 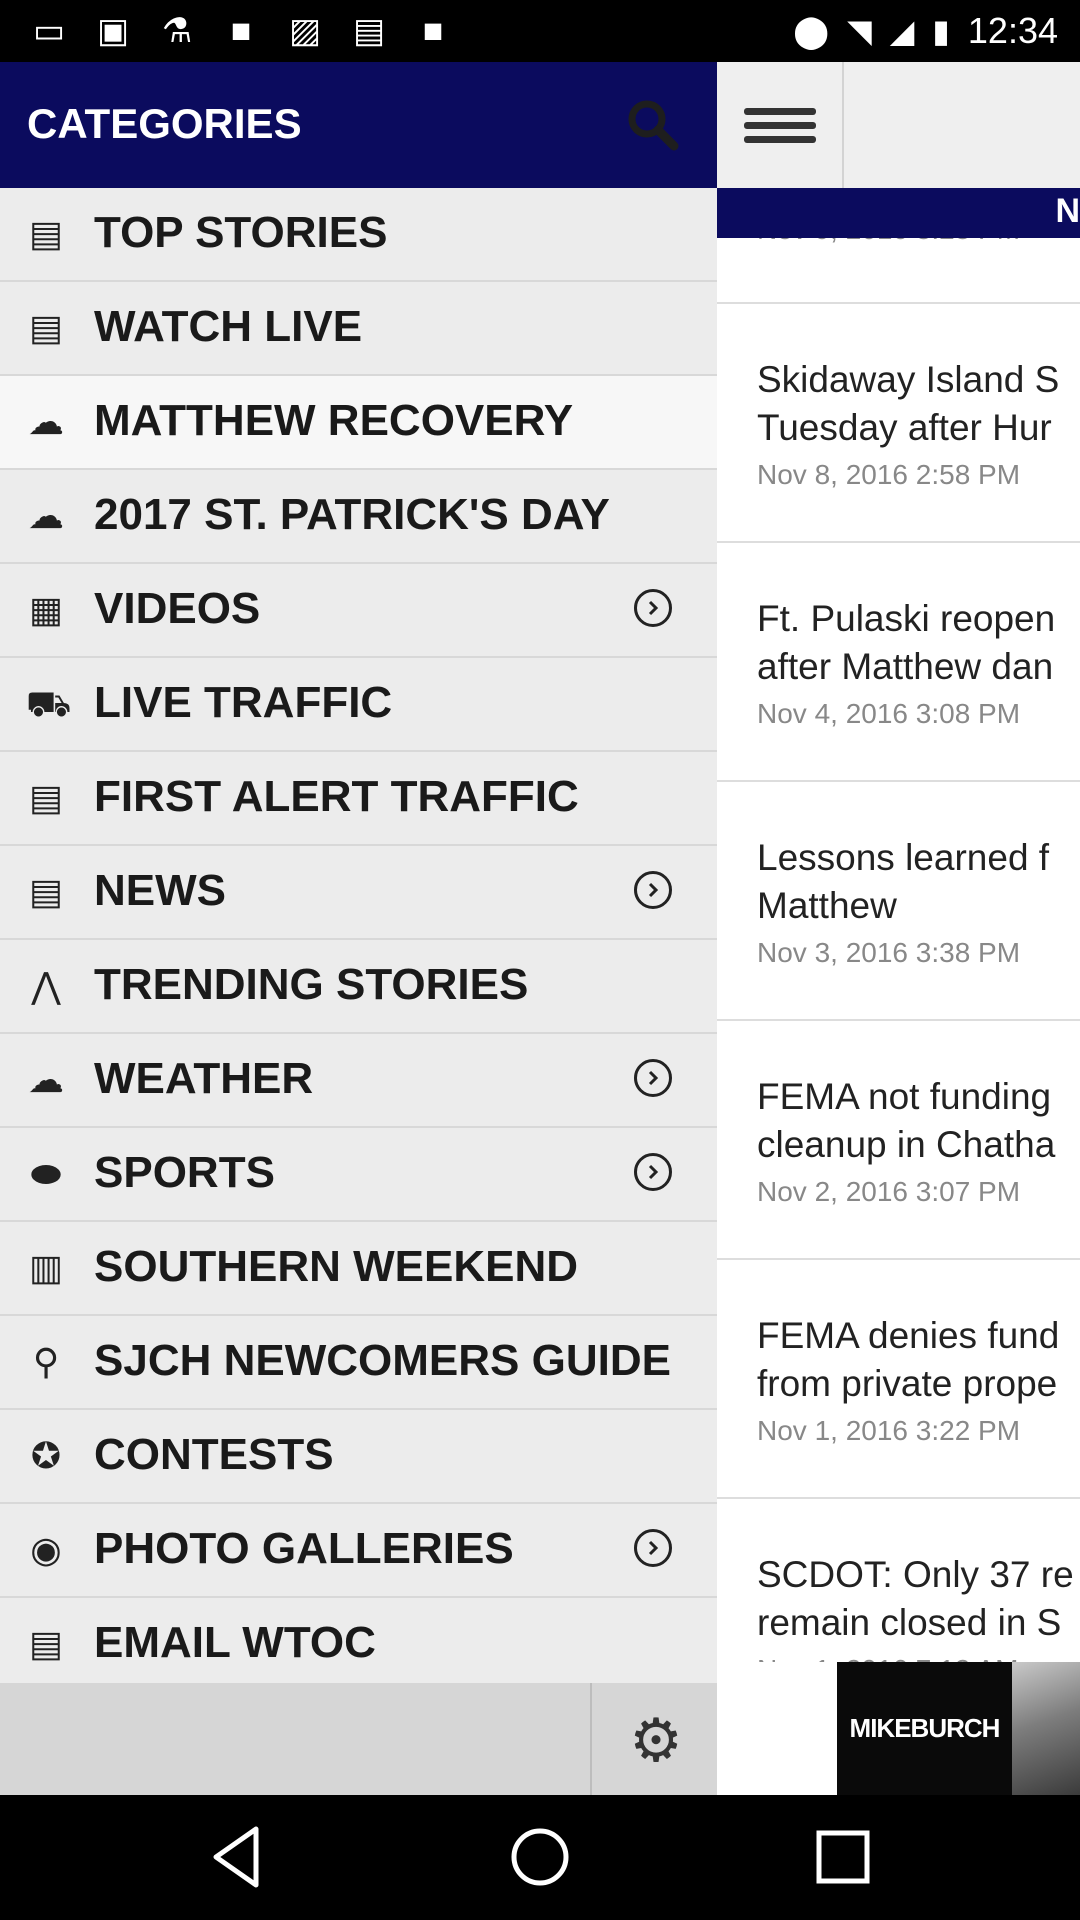 What do you see at coordinates (177, 31) in the screenshot?
I see `microscope-icon: ⚗` at bounding box center [177, 31].